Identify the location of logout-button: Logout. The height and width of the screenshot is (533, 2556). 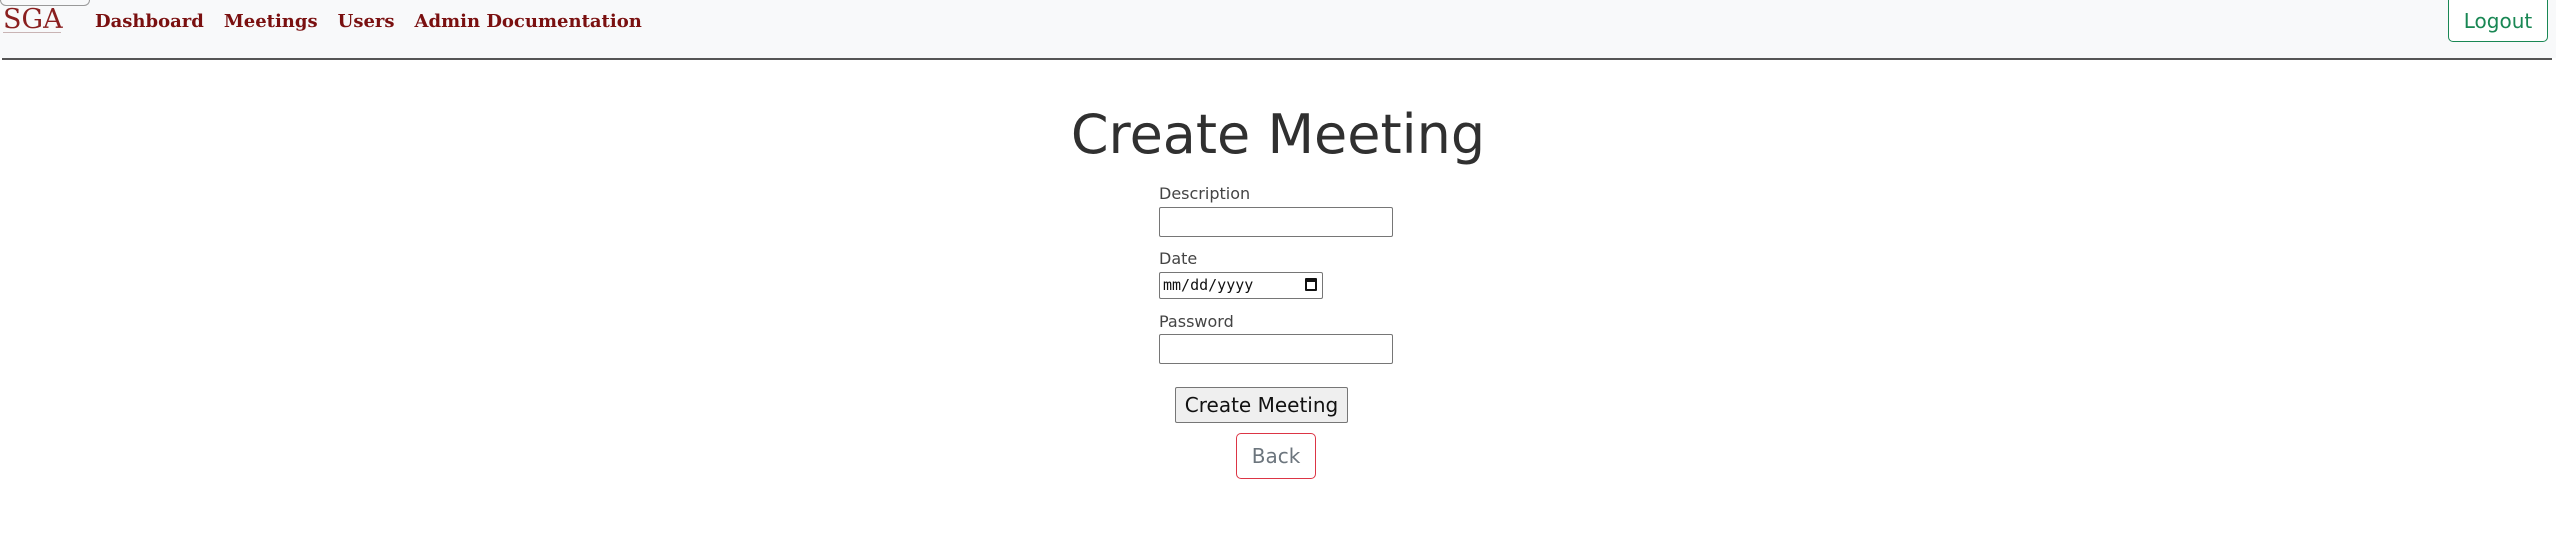
(2498, 21).